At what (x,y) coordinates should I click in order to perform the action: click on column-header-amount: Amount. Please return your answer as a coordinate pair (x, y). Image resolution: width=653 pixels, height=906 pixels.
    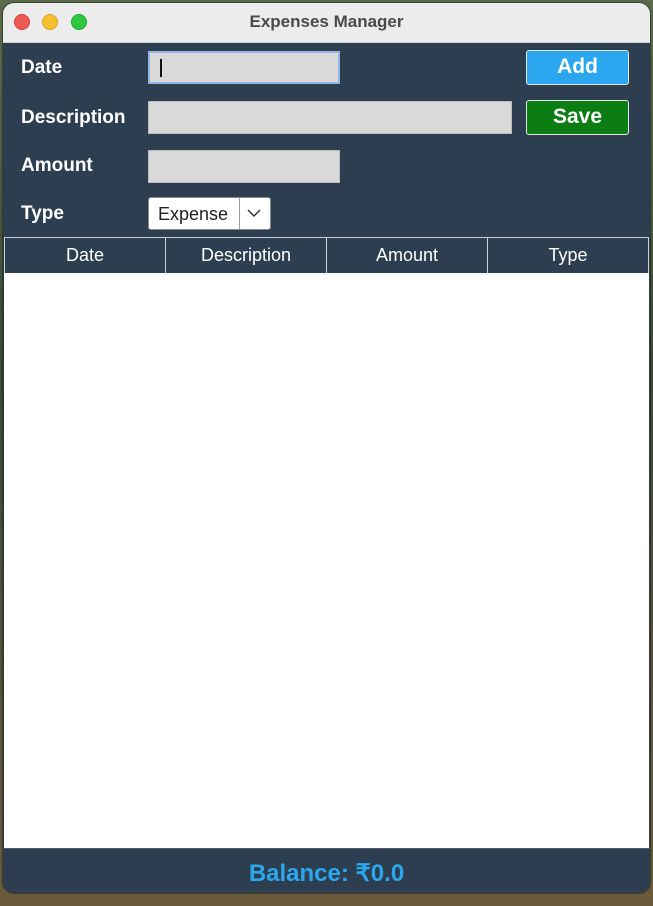
    Looking at the image, I should click on (406, 255).